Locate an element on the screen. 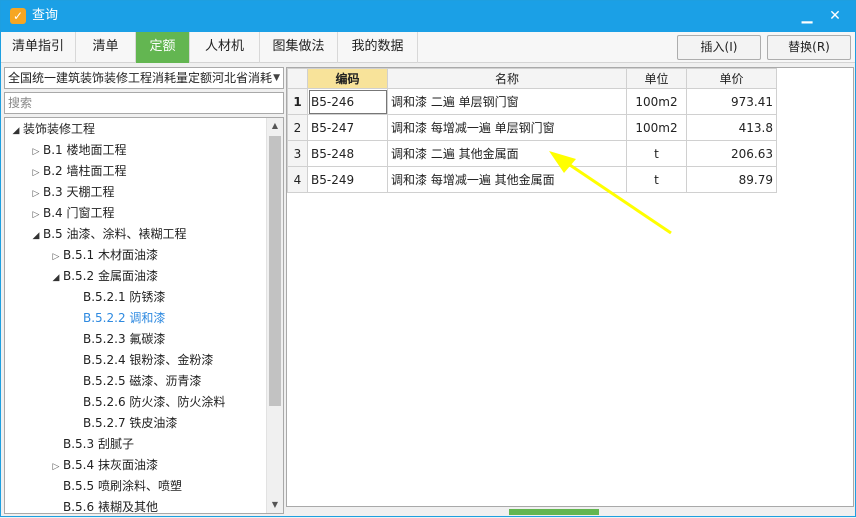 This screenshot has width=856, height=518. chevron-down-icon: ▼ is located at coordinates (276, 78).